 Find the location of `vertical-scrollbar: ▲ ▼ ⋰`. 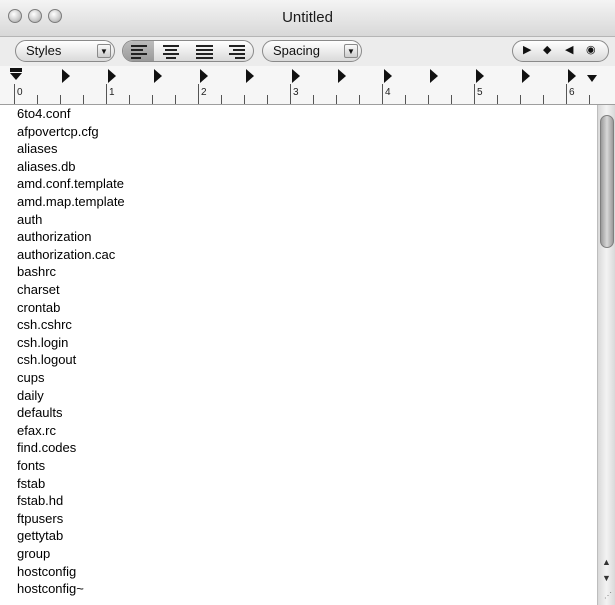

vertical-scrollbar: ▲ ▼ ⋰ is located at coordinates (606, 355).